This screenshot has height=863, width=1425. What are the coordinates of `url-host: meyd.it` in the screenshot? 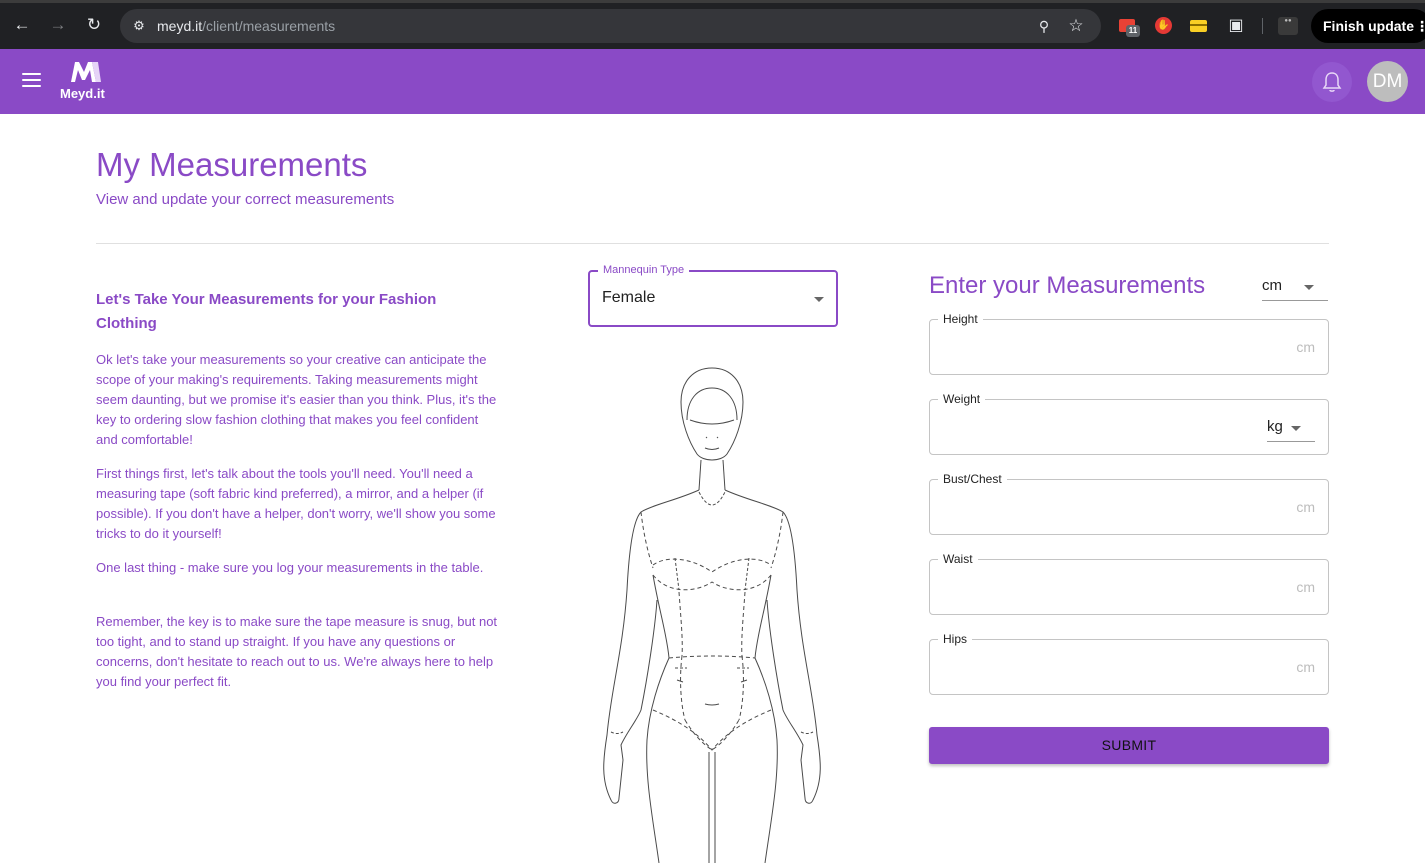 It's located at (180, 26).